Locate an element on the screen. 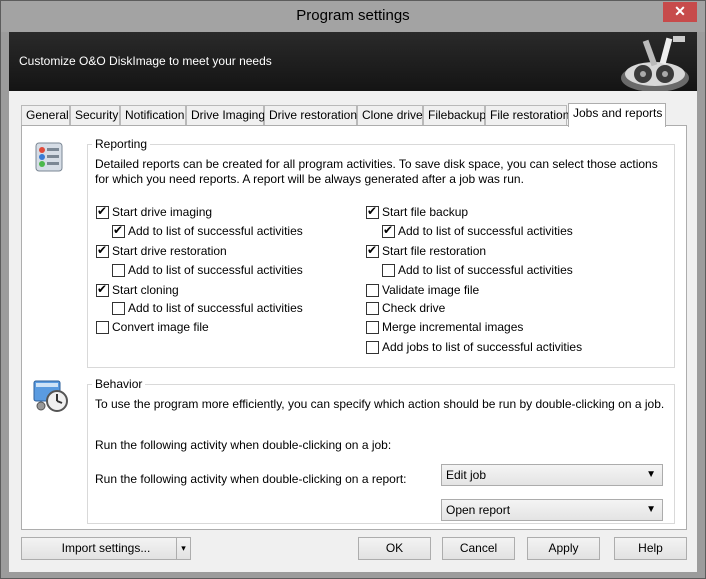 This screenshot has width=706, height=579. start-file-restoration-checkbox: Start file restoration is located at coordinates (426, 251).